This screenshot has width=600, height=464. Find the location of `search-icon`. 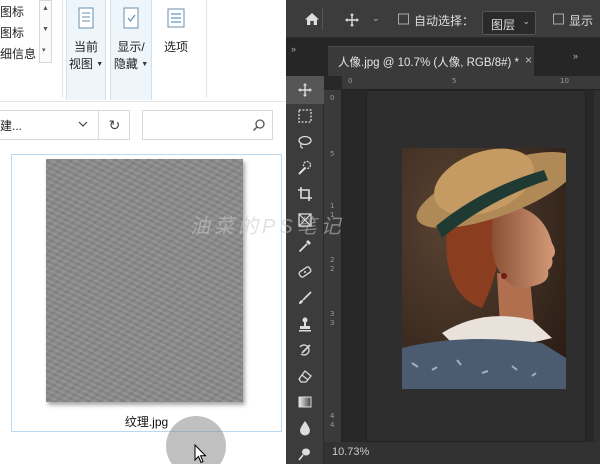

search-icon is located at coordinates (259, 125).